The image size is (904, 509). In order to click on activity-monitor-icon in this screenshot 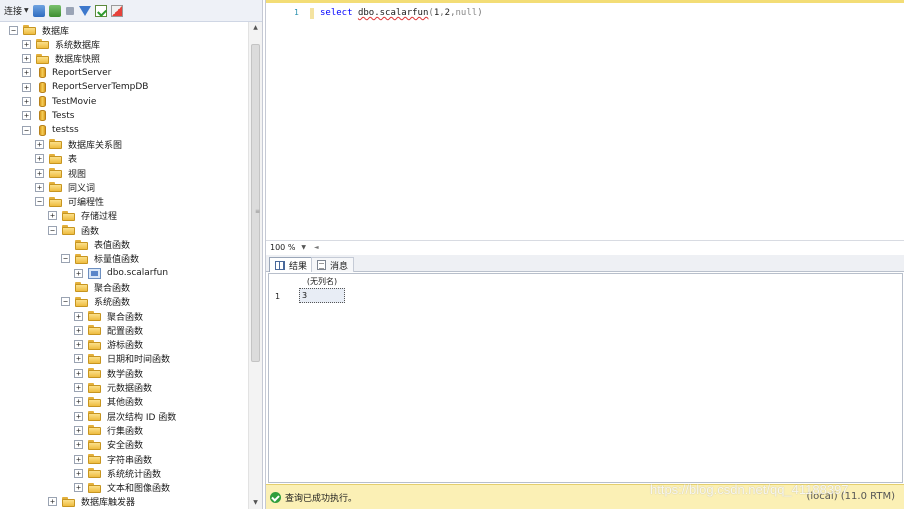, I will do `click(116, 10)`.